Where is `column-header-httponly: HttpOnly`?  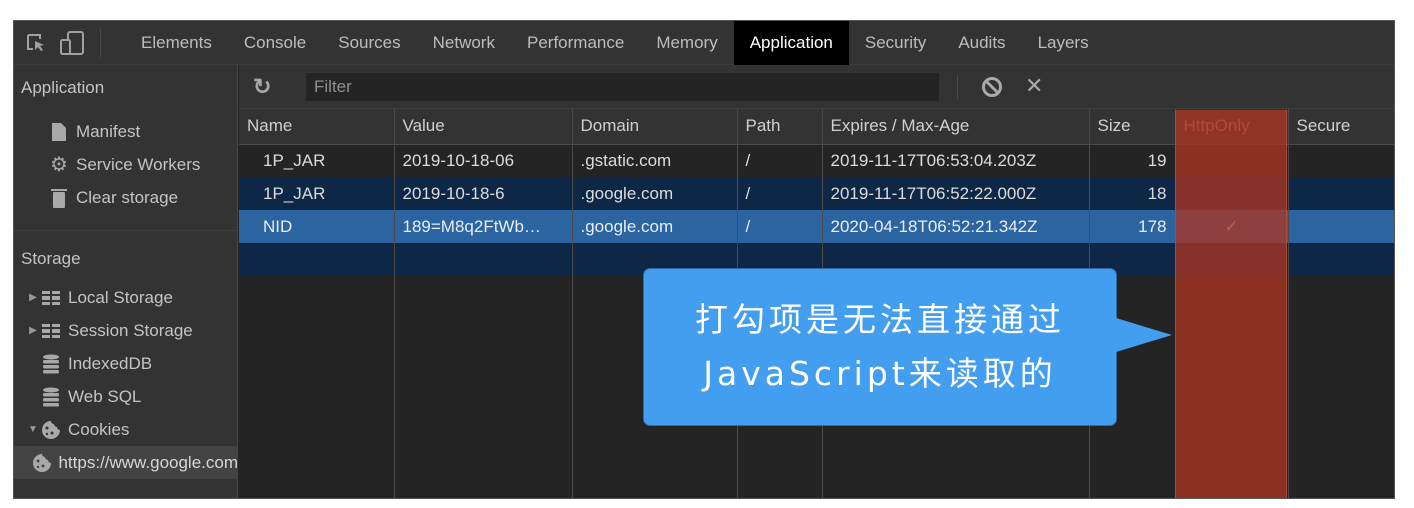 column-header-httponly: HttpOnly is located at coordinates (1232, 127).